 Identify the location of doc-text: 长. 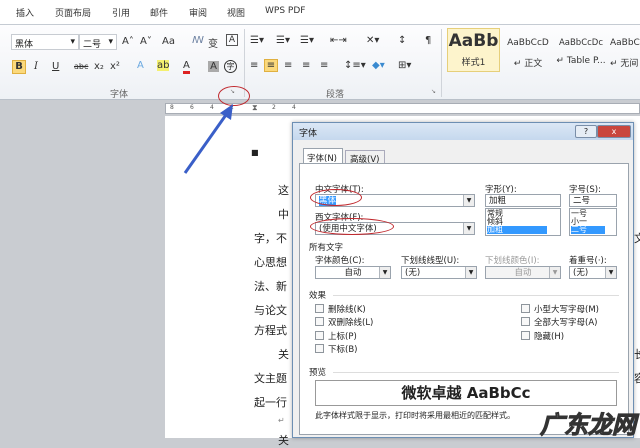
(637, 354).